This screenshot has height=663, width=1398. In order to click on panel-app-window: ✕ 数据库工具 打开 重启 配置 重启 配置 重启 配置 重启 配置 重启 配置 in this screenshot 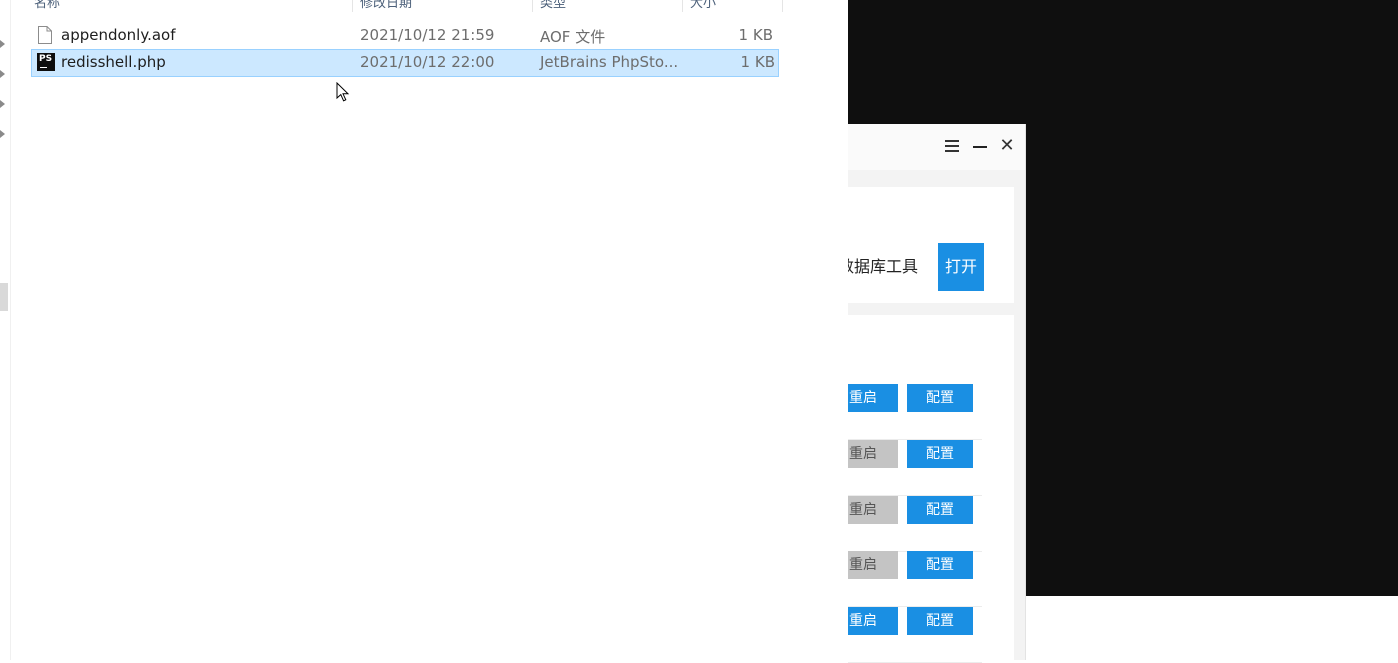, I will do `click(937, 393)`.